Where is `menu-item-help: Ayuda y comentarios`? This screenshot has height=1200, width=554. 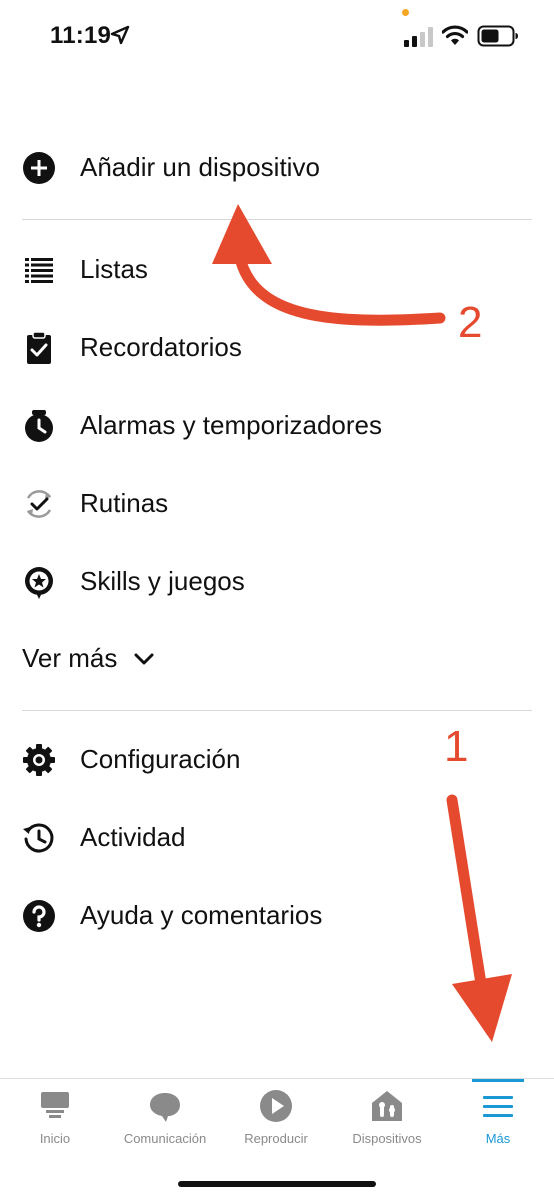 menu-item-help: Ayuda y comentarios is located at coordinates (277, 915).